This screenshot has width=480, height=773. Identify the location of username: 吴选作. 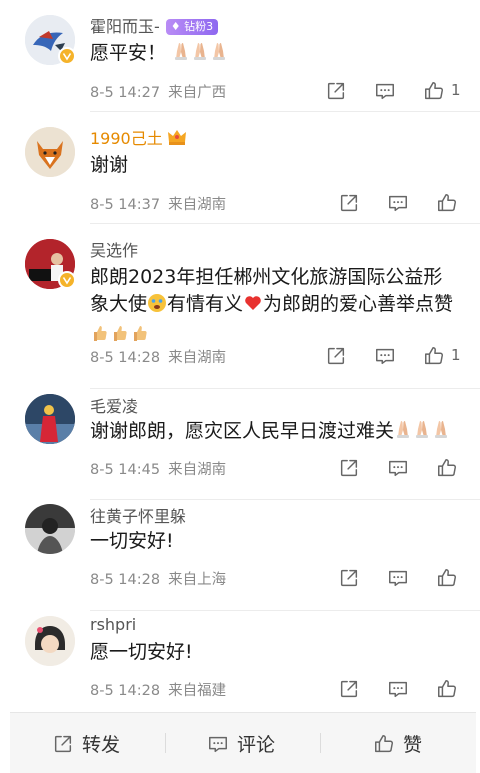
(114, 249).